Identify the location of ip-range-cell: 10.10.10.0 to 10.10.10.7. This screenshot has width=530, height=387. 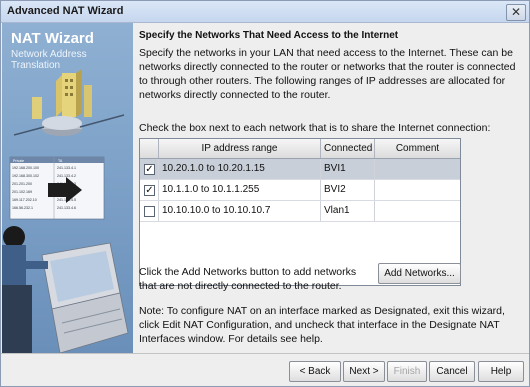
(240, 211).